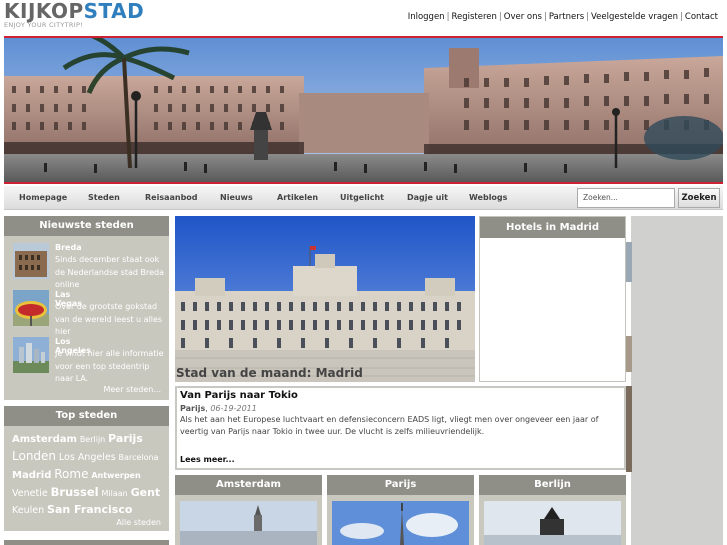  Describe the element at coordinates (701, 17) in the screenshot. I see `contact-link: Contact` at that location.